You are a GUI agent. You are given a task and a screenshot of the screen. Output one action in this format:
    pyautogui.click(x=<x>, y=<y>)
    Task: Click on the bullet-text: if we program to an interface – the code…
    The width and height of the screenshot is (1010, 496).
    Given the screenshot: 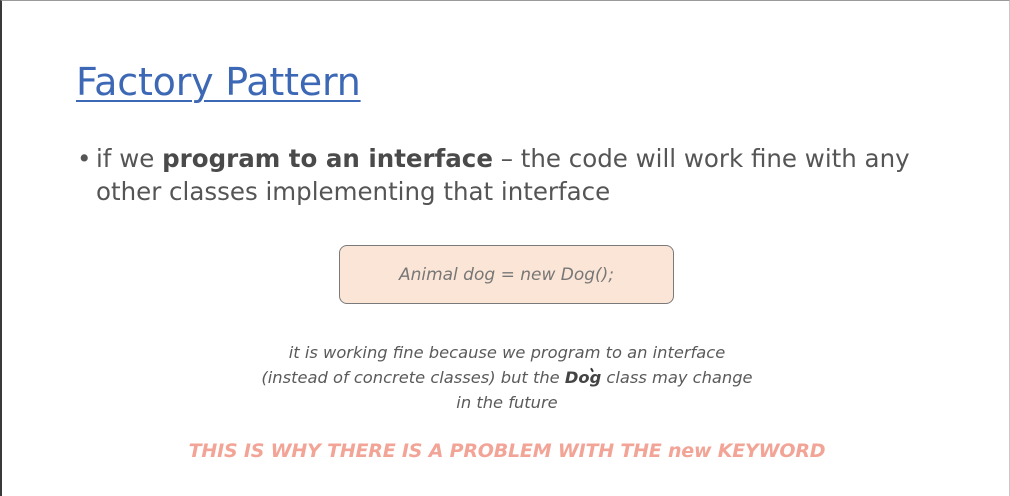 What is the action you would take?
    pyautogui.click(x=517, y=175)
    